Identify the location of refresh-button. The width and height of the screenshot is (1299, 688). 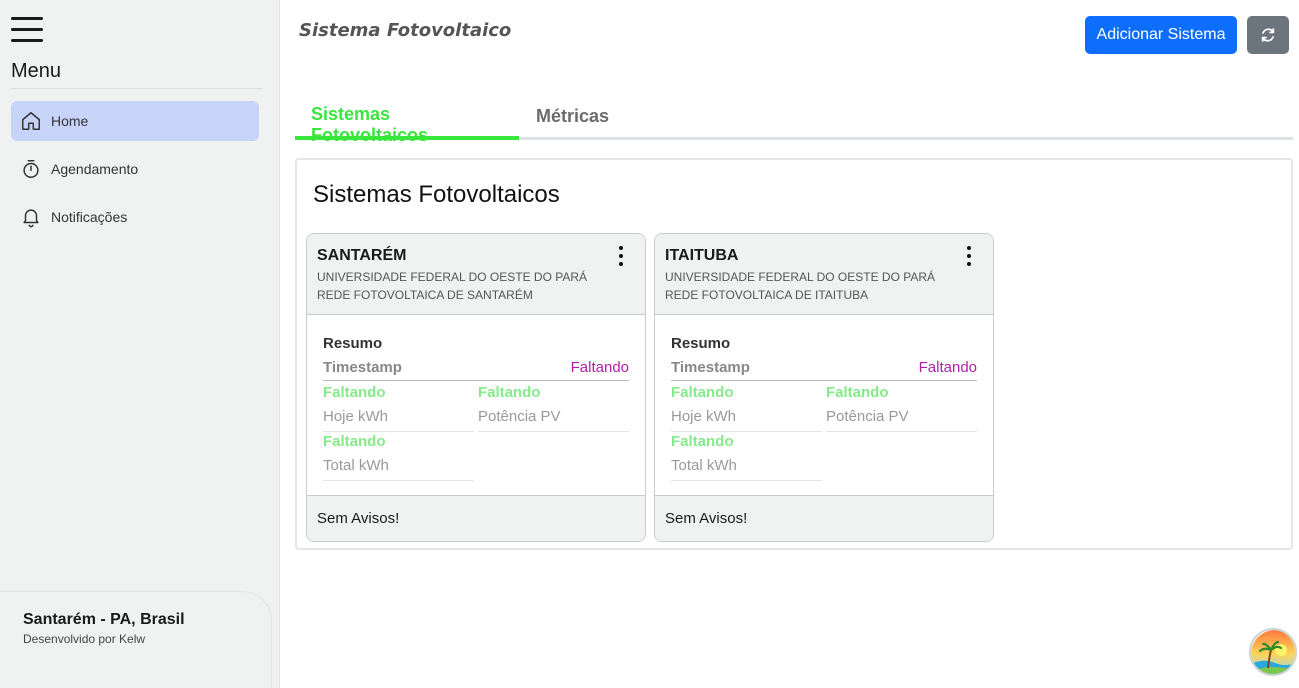
(1268, 35).